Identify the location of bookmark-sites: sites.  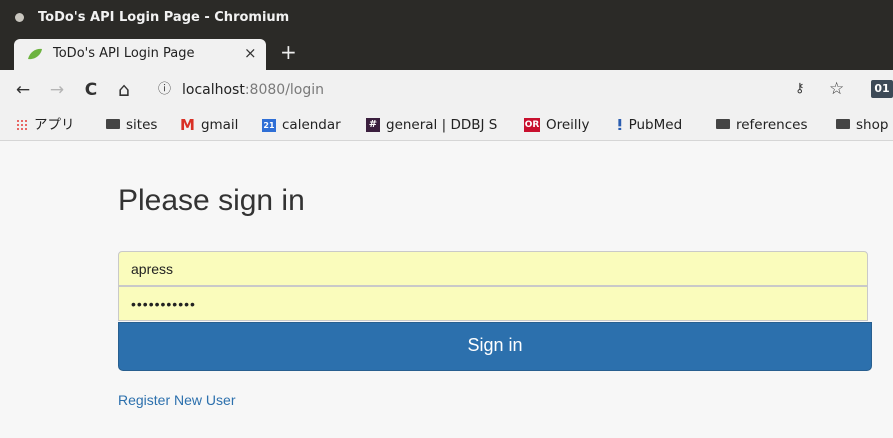
(131, 125).